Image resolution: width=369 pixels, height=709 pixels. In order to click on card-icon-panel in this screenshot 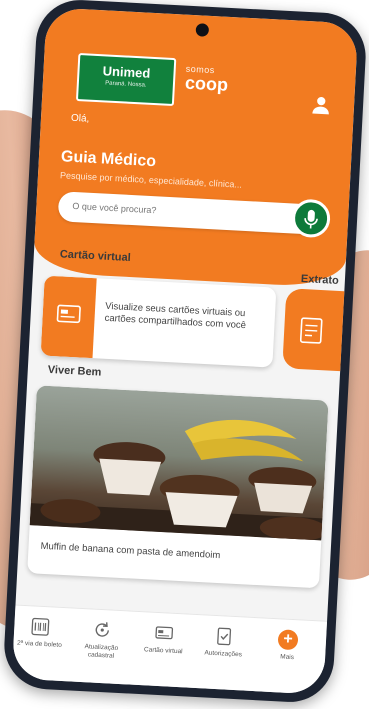, I will do `click(68, 317)`.